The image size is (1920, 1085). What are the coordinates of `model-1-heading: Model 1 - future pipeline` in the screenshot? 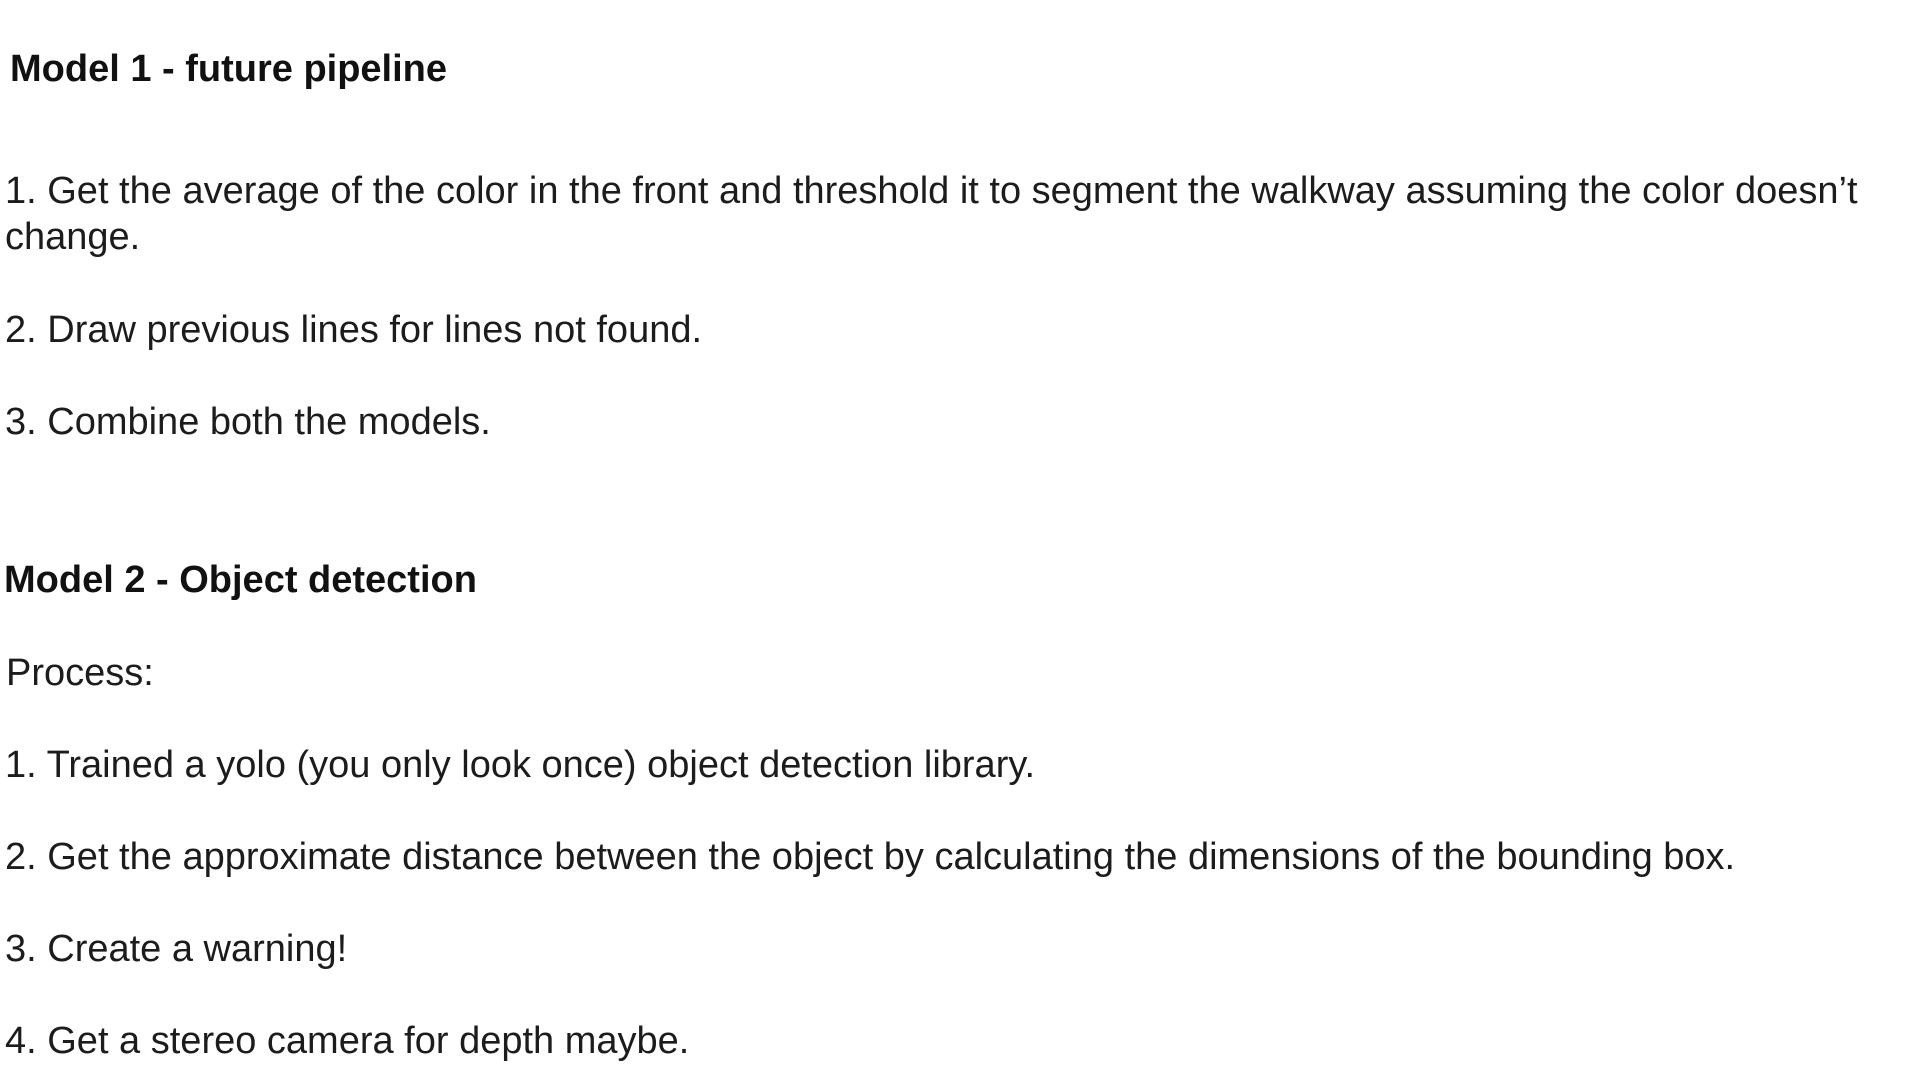 It's located at (229, 69).